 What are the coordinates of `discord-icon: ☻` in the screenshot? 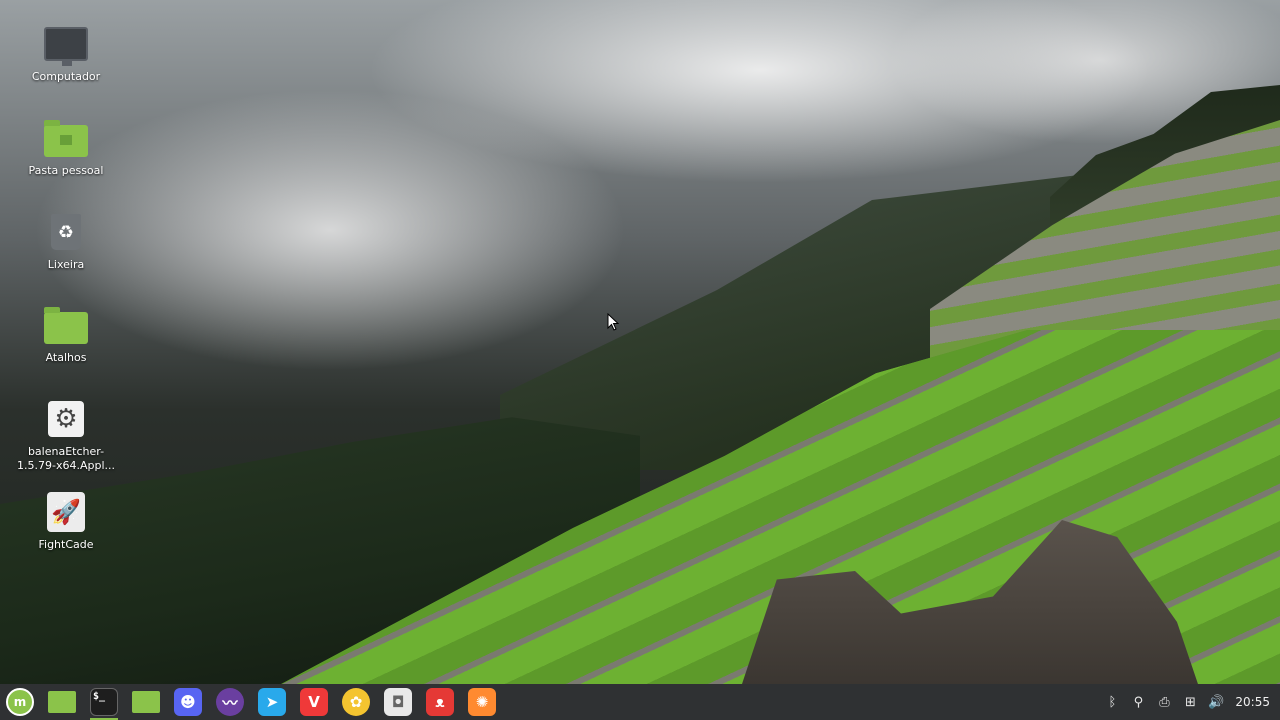 It's located at (188, 702).